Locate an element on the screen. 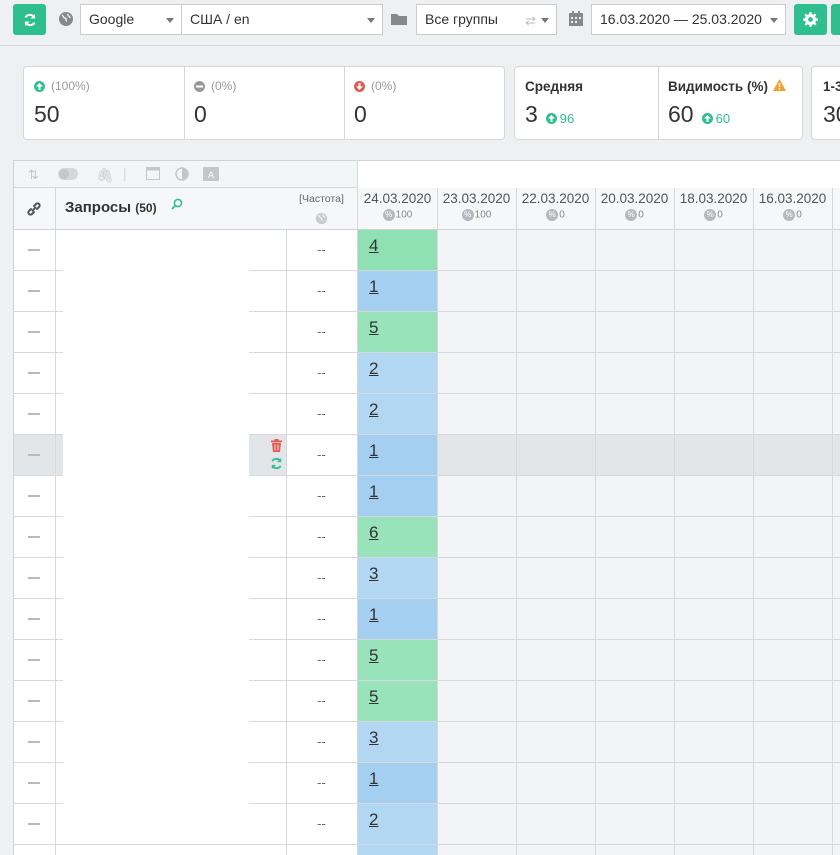 The image size is (840, 855). position-cell: 6 is located at coordinates (397, 537).